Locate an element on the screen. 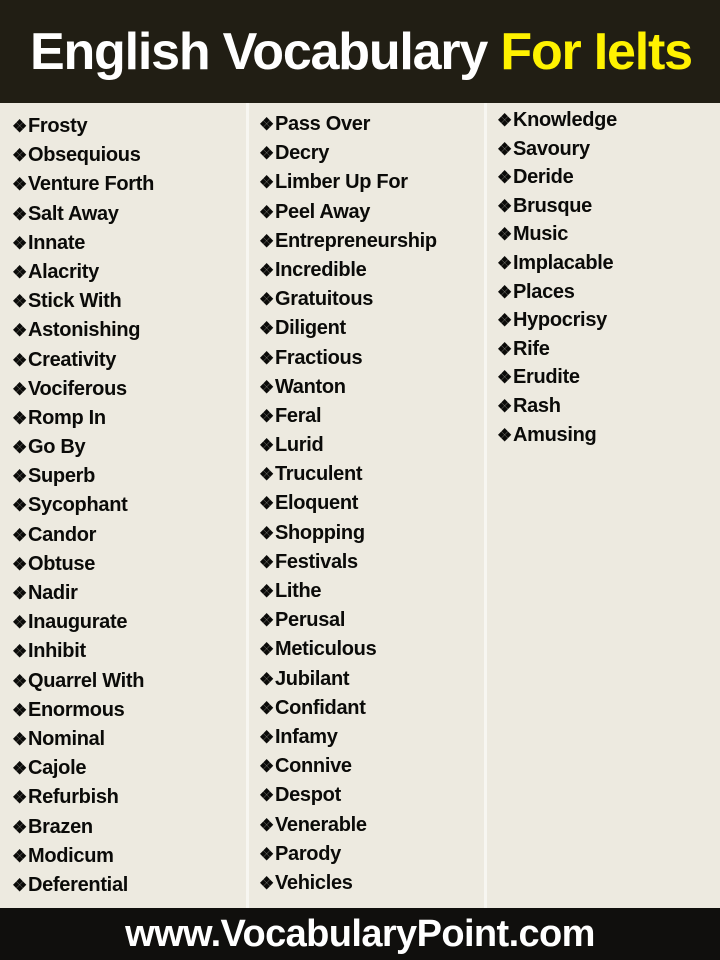 The image size is (720, 960). vocabulary-word: Perusal is located at coordinates (310, 620).